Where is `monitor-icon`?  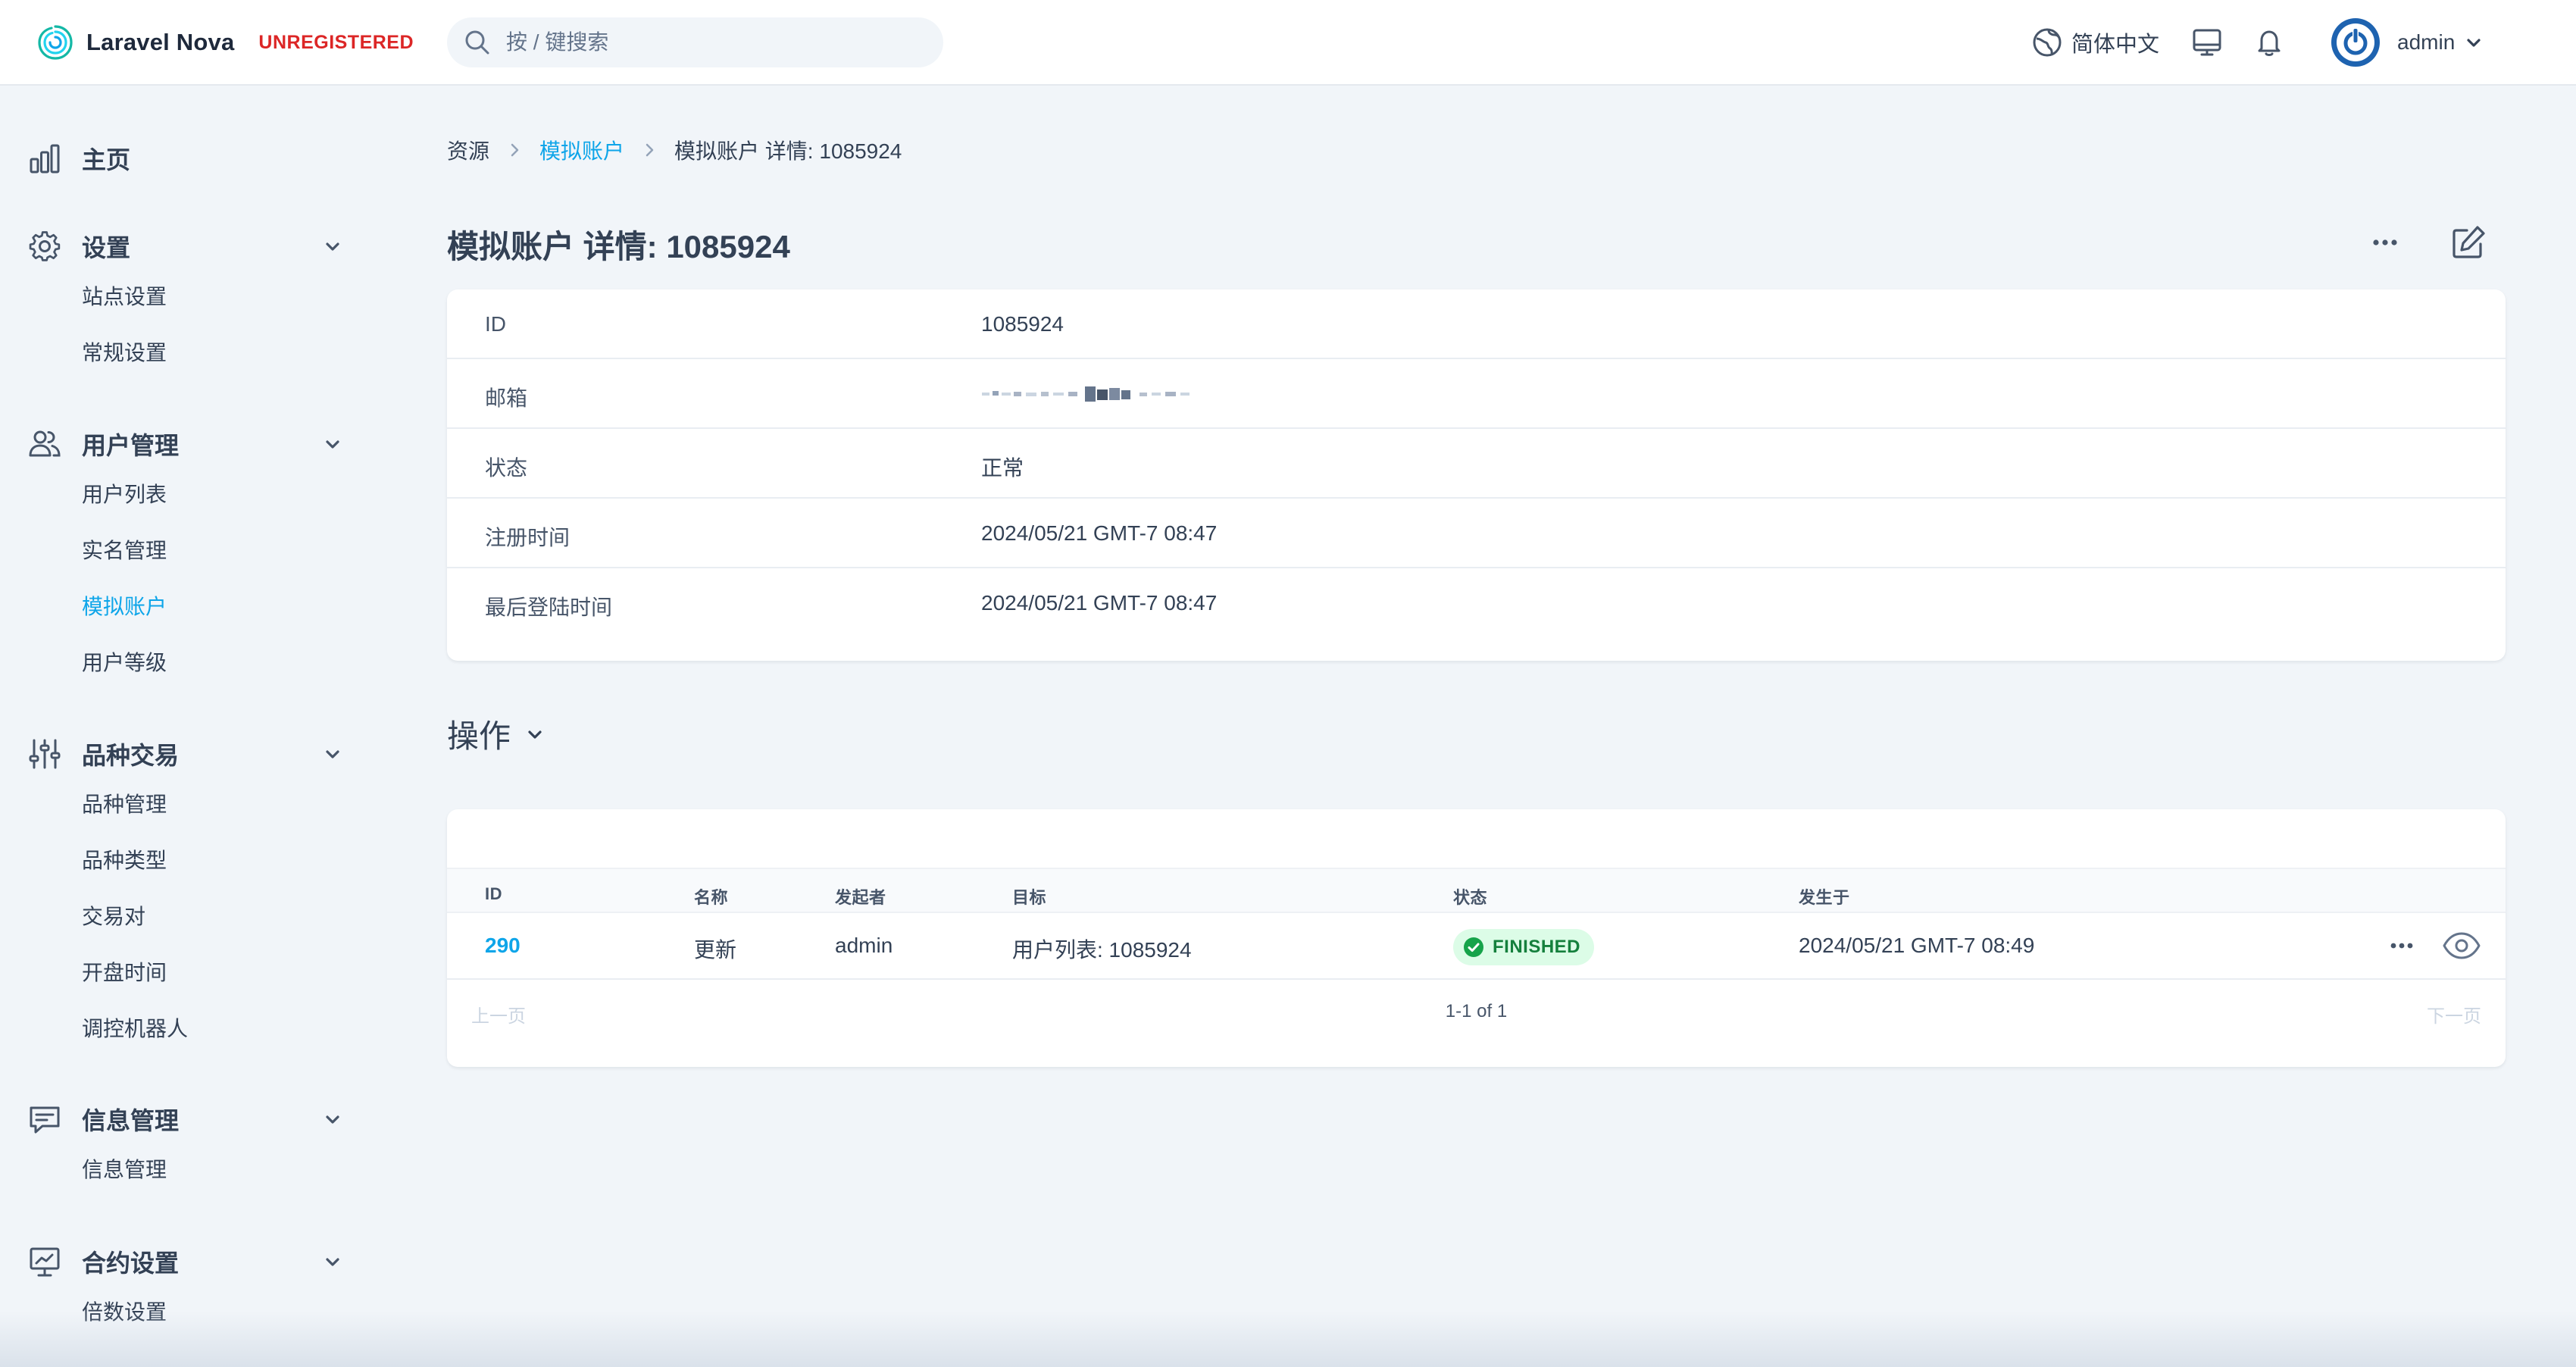 monitor-icon is located at coordinates (2207, 42).